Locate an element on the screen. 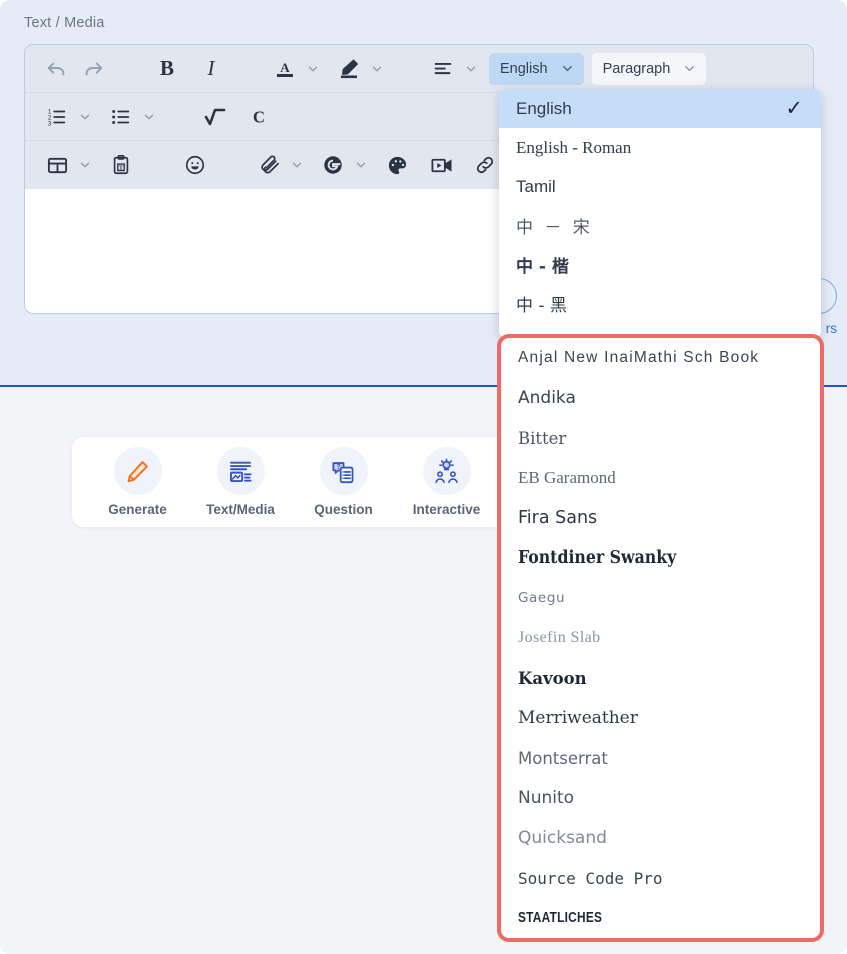 The width and height of the screenshot is (847, 954). font-option-nunito: Nunito is located at coordinates (660, 798).